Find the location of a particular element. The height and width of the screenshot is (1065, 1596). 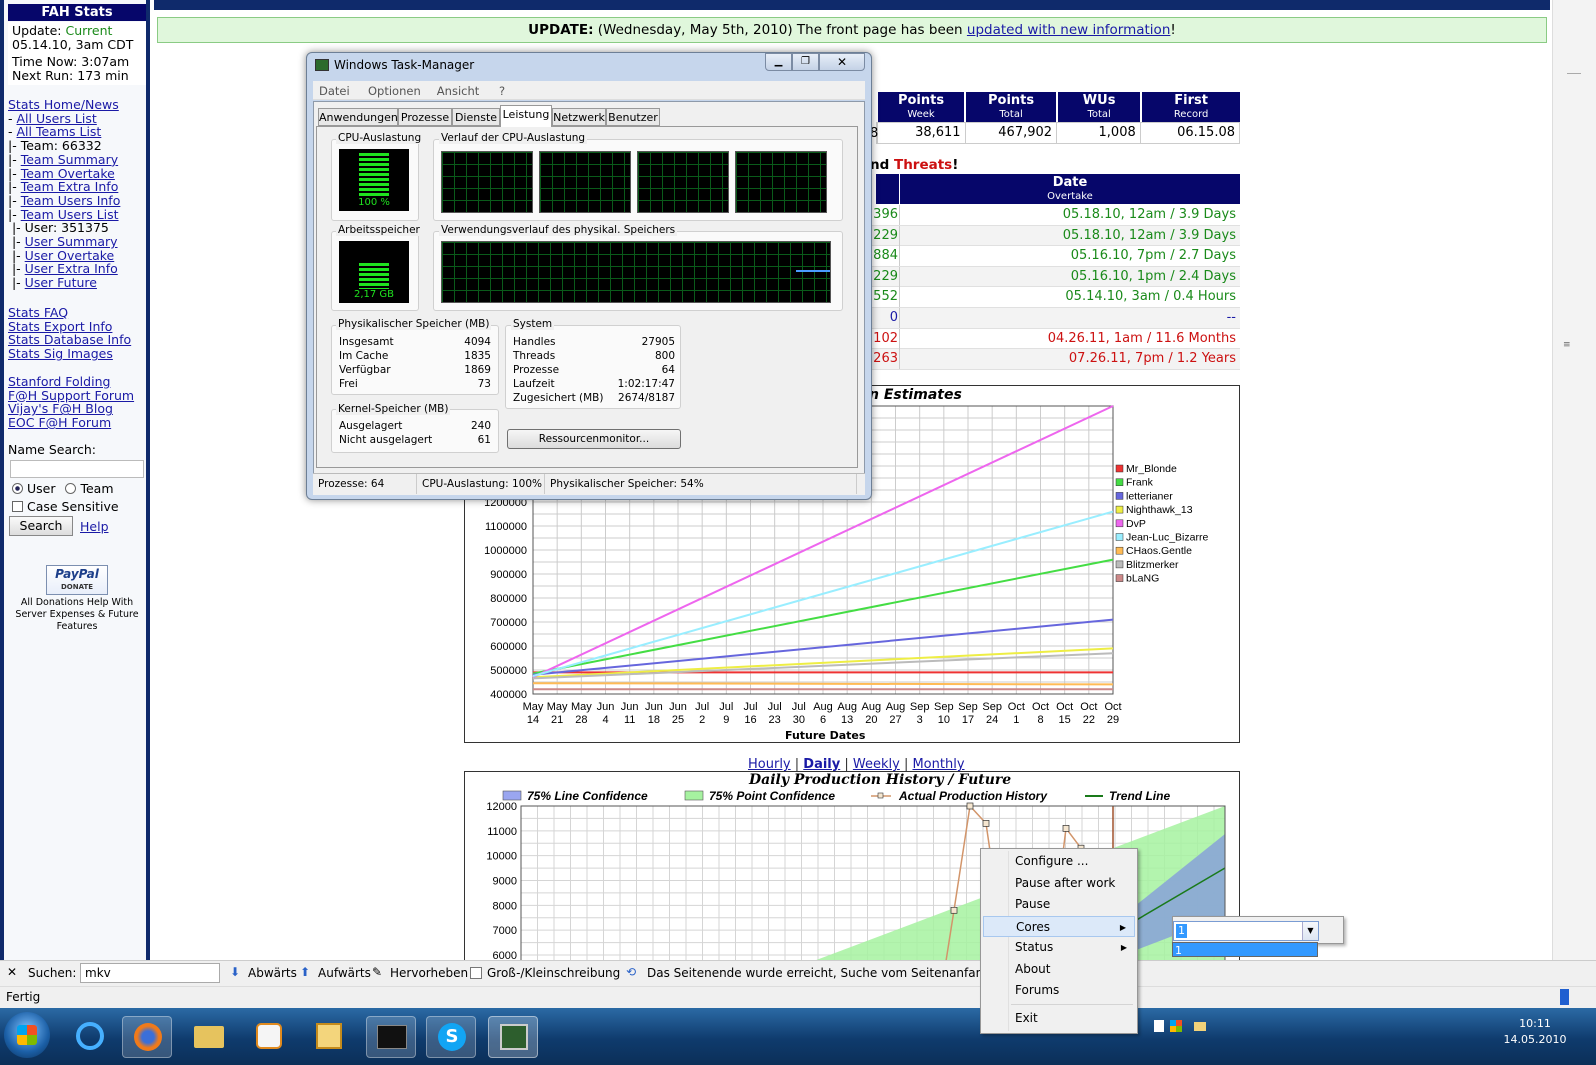

sidebar-link: EOC F@H Forum is located at coordinates (59, 422).